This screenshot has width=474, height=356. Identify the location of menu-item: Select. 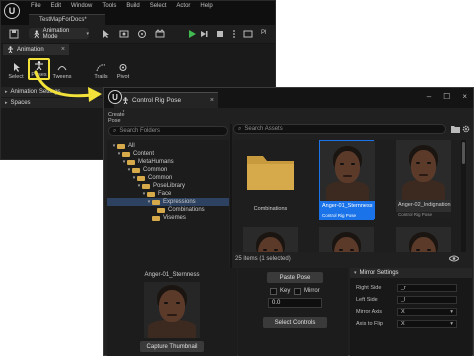
(158, 6).